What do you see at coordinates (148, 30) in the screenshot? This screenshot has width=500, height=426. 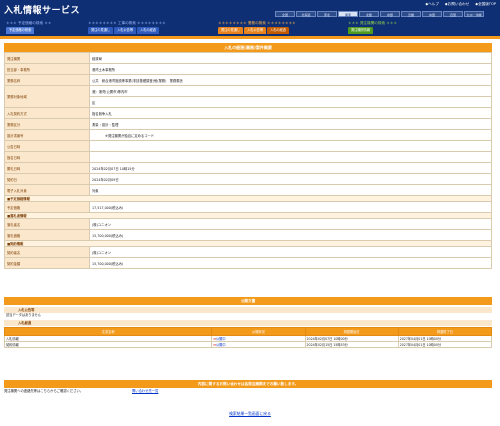 I see `tab-construction-result: 入札の経過` at bounding box center [148, 30].